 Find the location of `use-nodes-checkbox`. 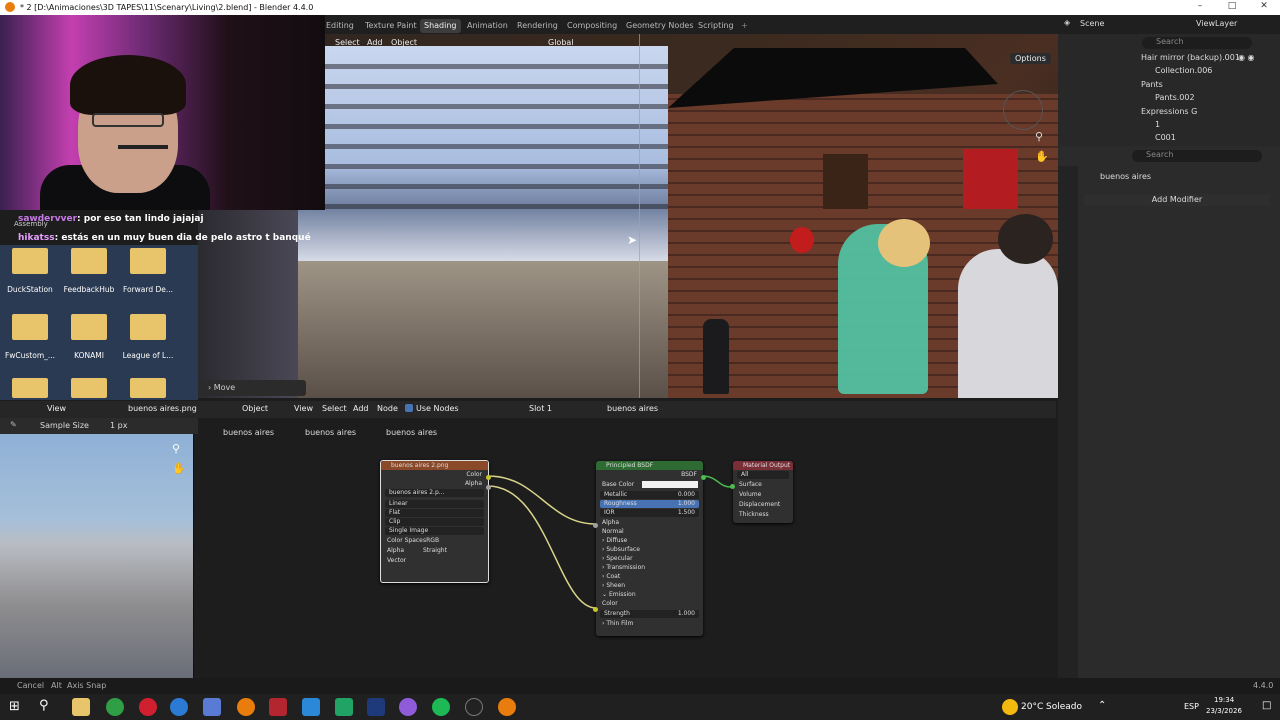

use-nodes-checkbox is located at coordinates (409, 408).